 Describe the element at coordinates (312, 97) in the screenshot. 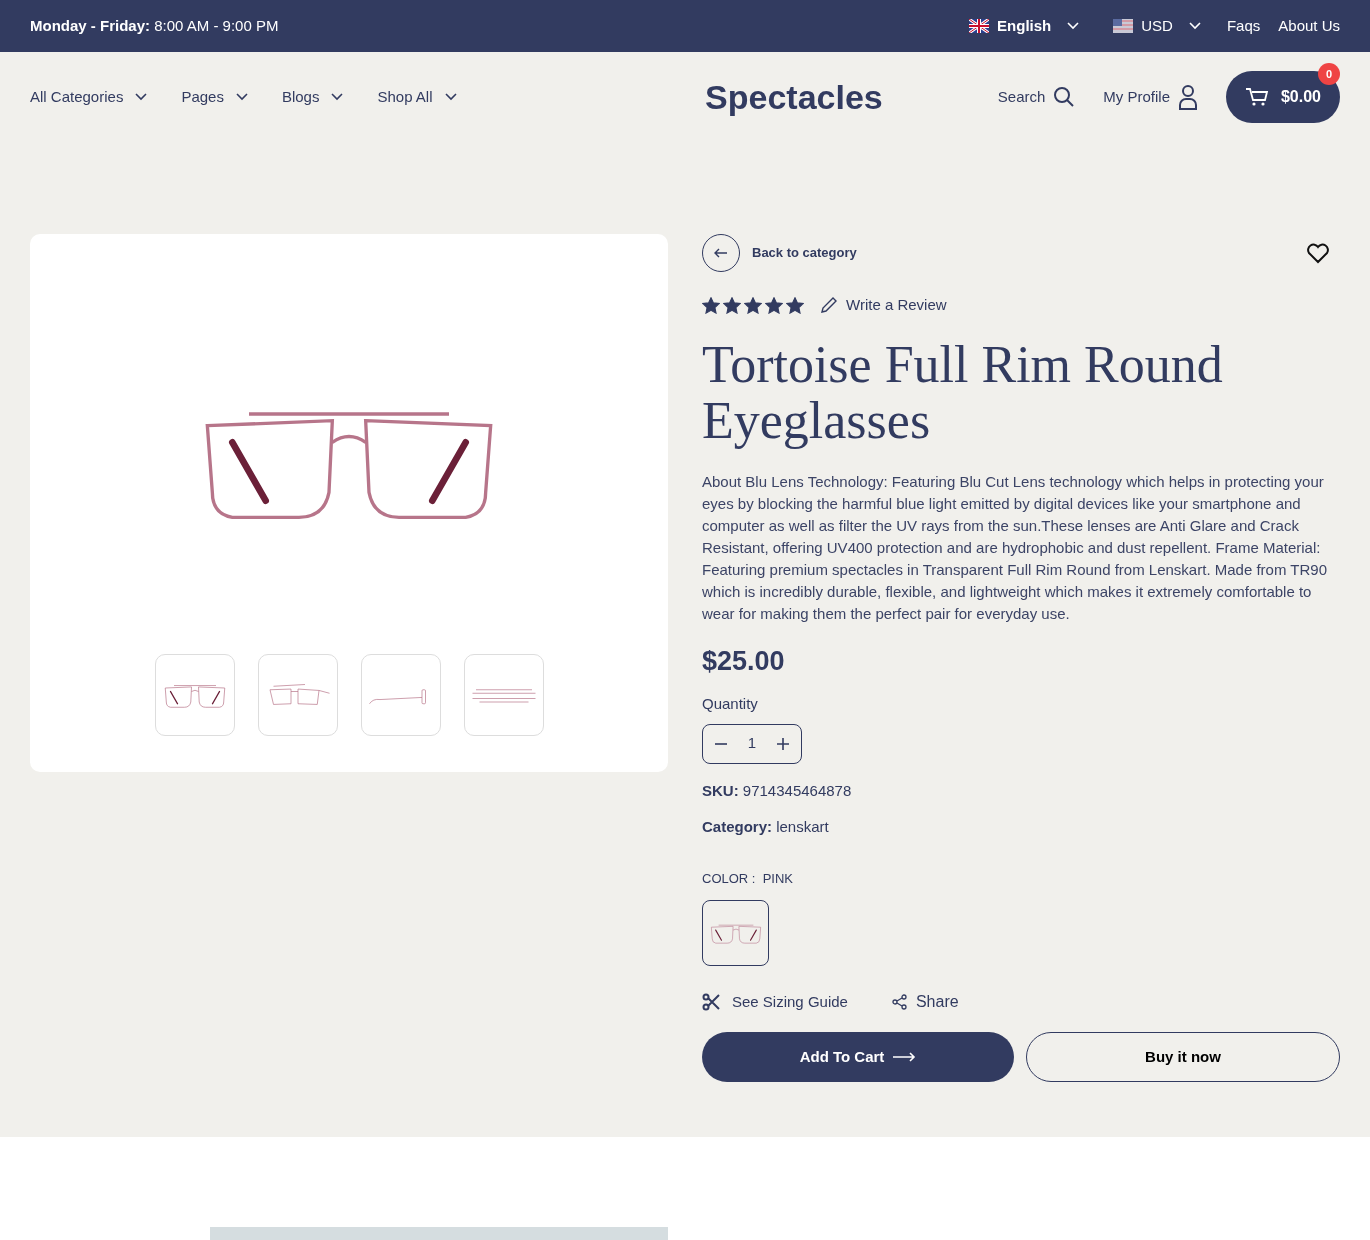

I see `nav-menu-item: Blogs` at that location.